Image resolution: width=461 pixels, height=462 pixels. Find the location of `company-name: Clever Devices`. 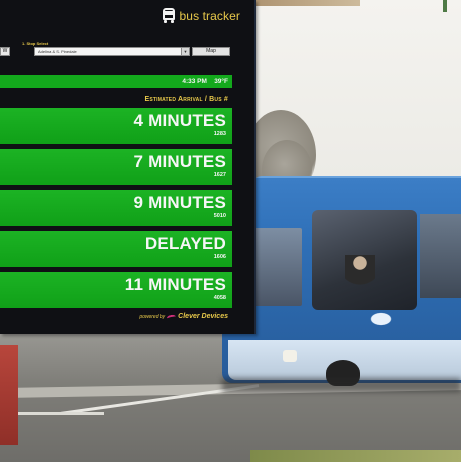

company-name: Clever Devices is located at coordinates (203, 316).